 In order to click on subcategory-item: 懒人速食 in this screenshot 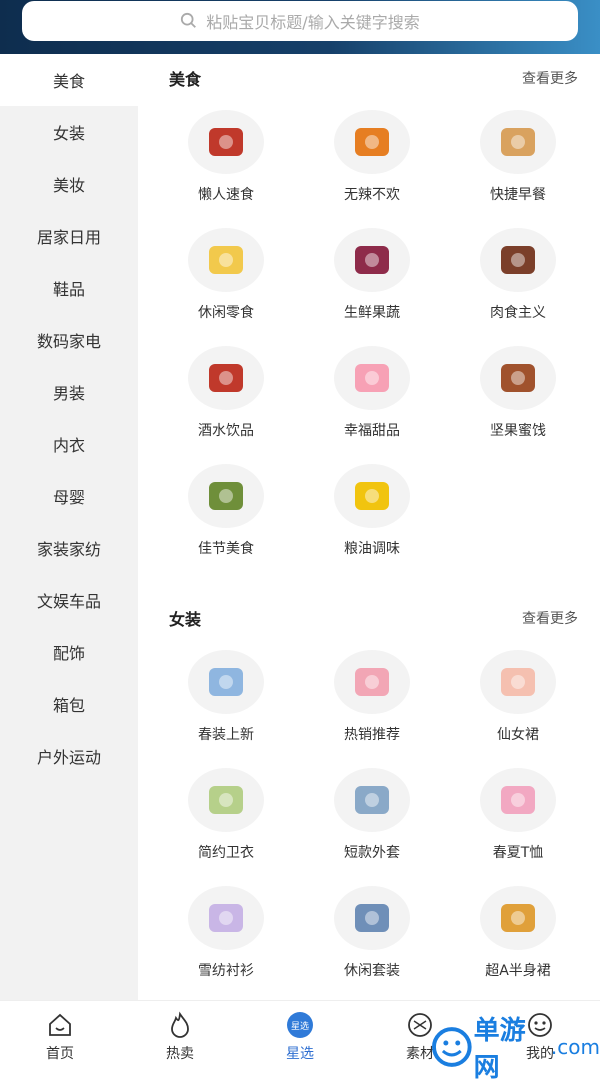, I will do `click(226, 161)`.